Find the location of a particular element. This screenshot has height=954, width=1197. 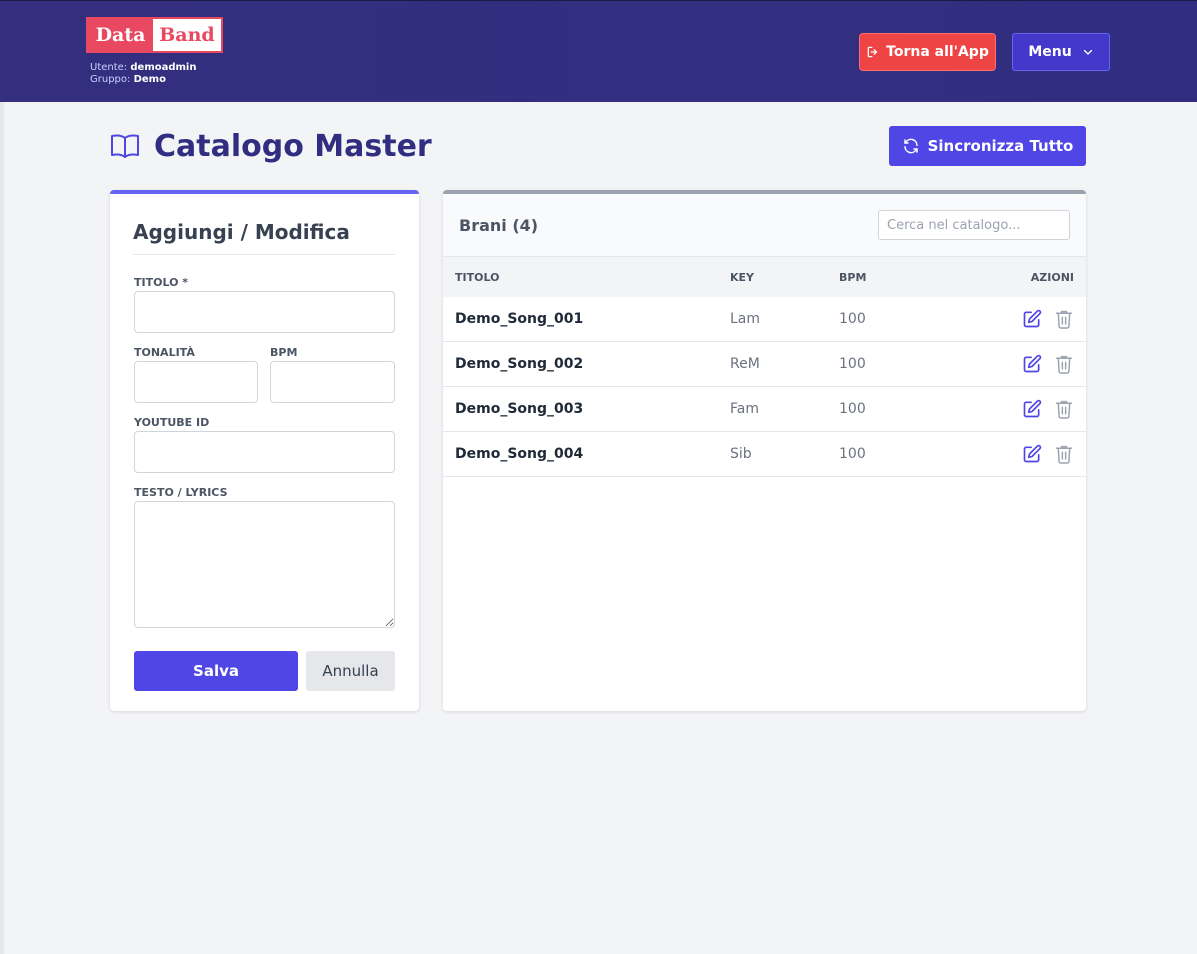

form-title: Aggiungi / Modifica is located at coordinates (264, 237).